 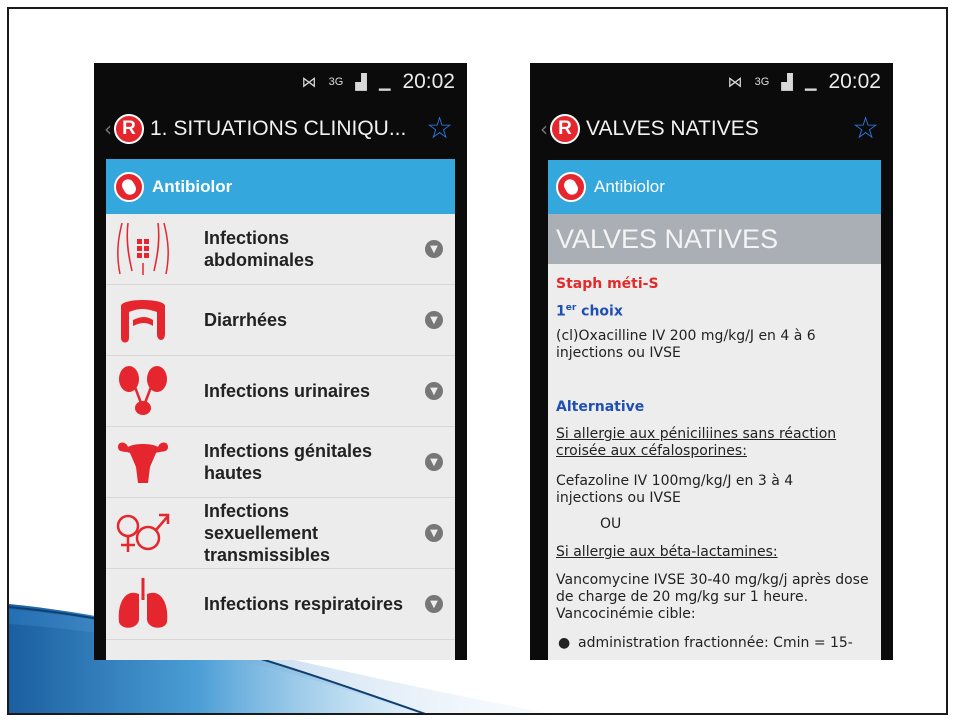 I want to click on list-item-genitales: Infections génitales hautes ▼, so click(x=280, y=462).